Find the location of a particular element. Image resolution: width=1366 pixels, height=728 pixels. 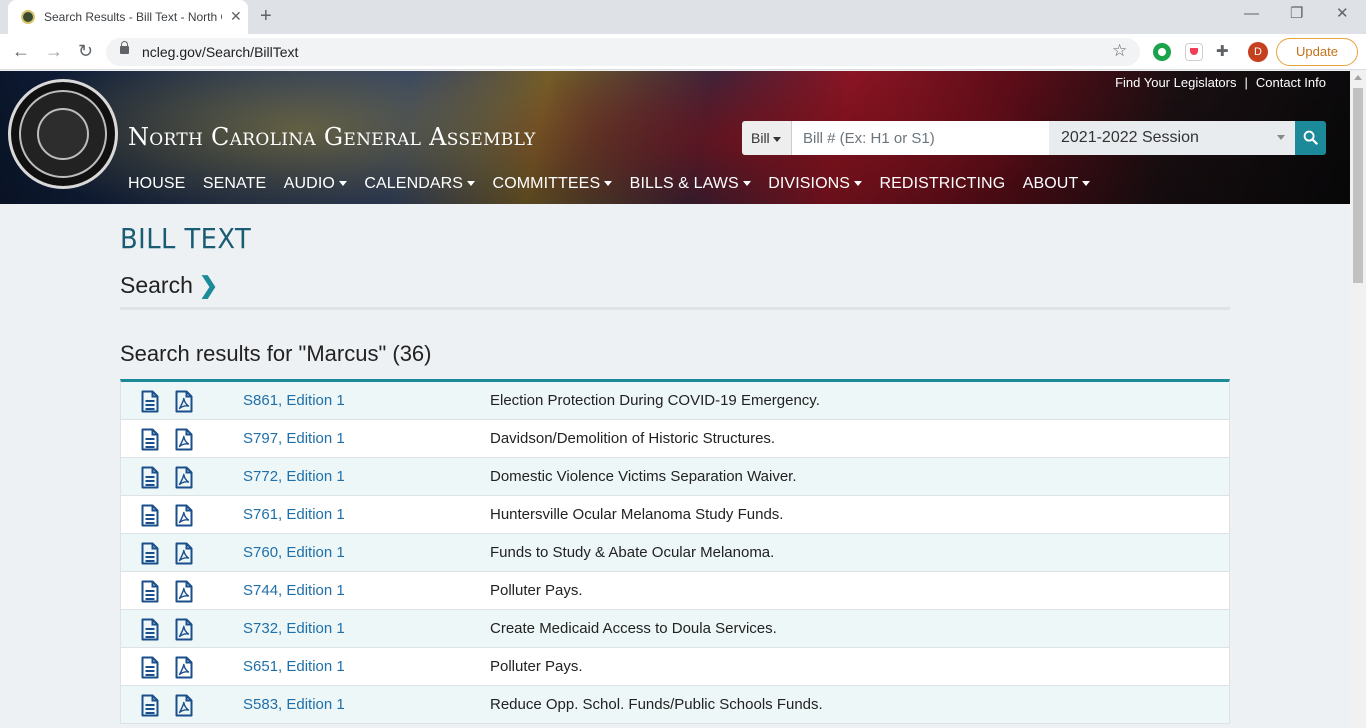

bookmark-star-icon: ☆ is located at coordinates (1119, 51).